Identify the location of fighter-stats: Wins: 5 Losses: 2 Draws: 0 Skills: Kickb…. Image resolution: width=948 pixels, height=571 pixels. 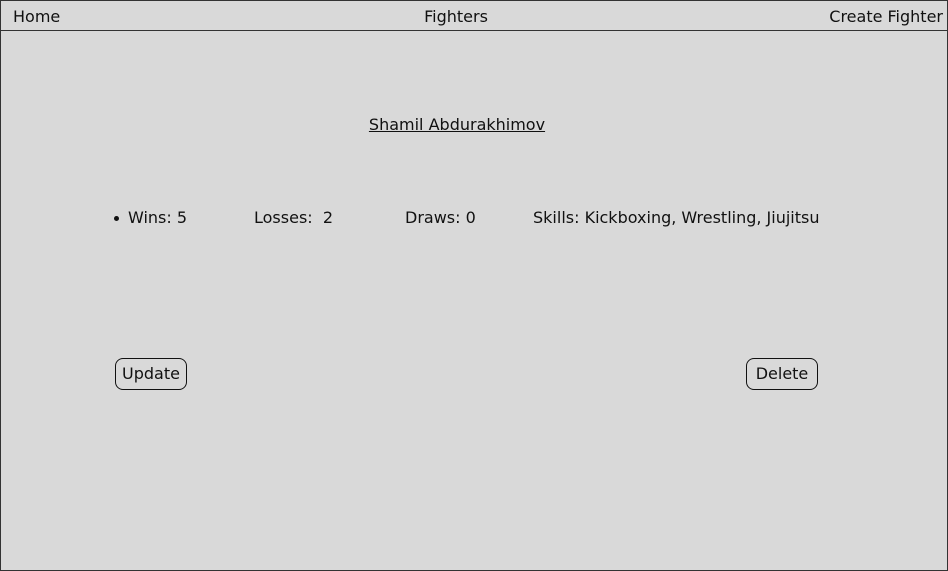
(474, 219).